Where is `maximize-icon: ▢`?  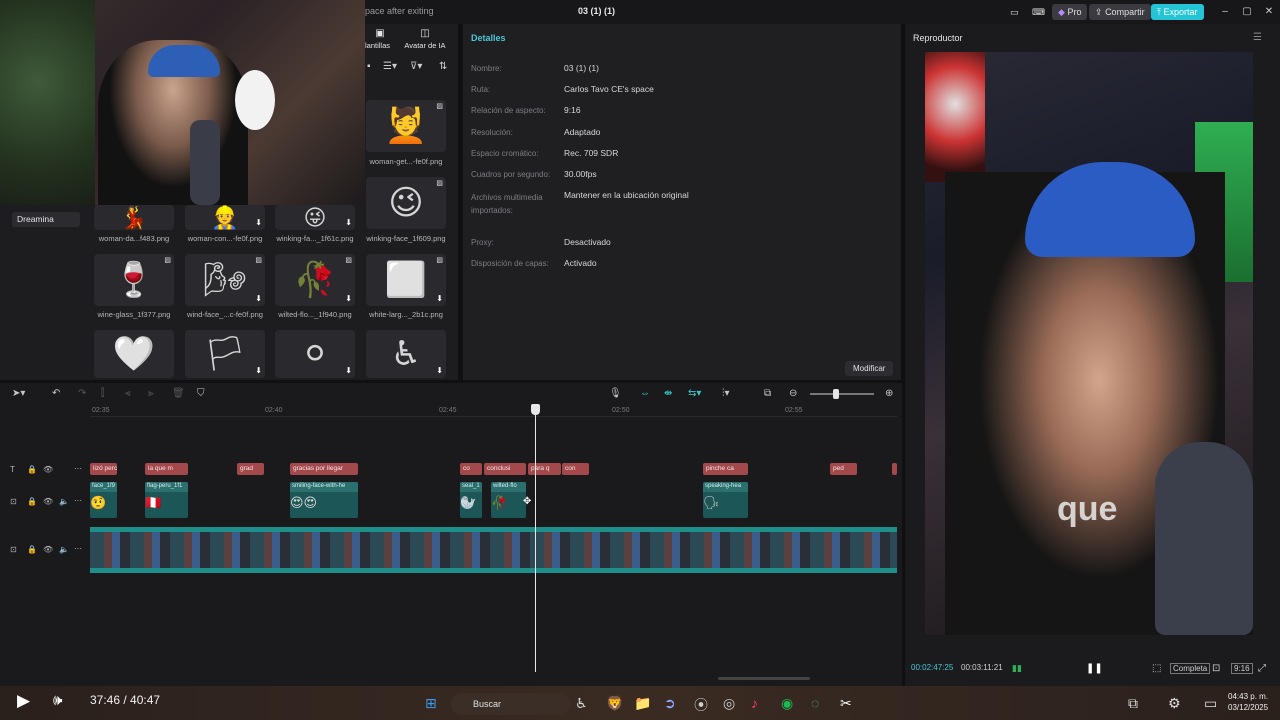 maximize-icon: ▢ is located at coordinates (1247, 12).